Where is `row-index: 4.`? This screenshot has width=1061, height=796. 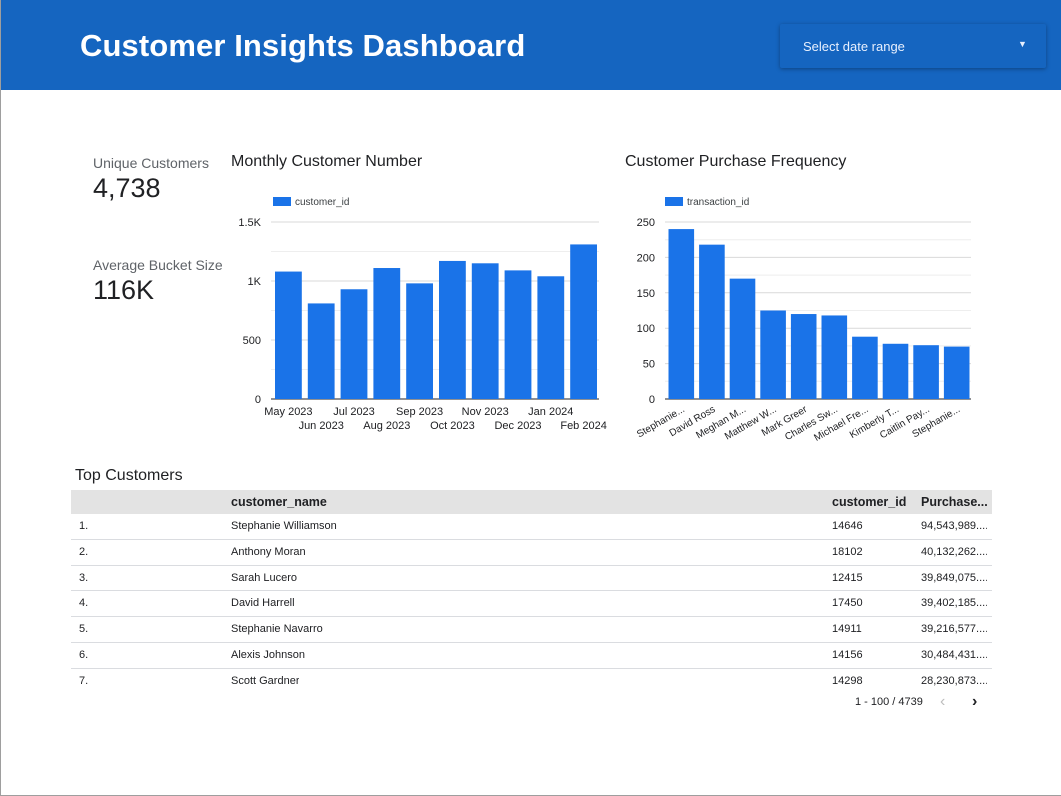
row-index: 4. is located at coordinates (84, 603).